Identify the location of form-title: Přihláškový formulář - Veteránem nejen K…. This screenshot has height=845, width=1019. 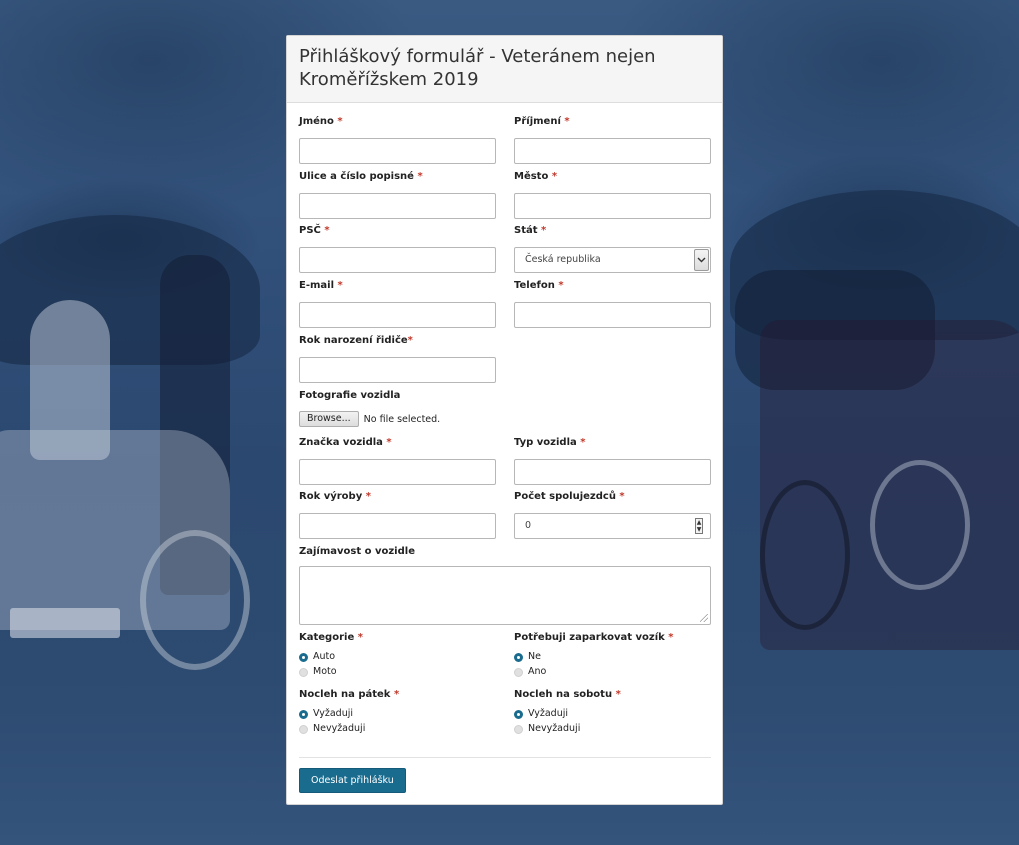
(477, 68).